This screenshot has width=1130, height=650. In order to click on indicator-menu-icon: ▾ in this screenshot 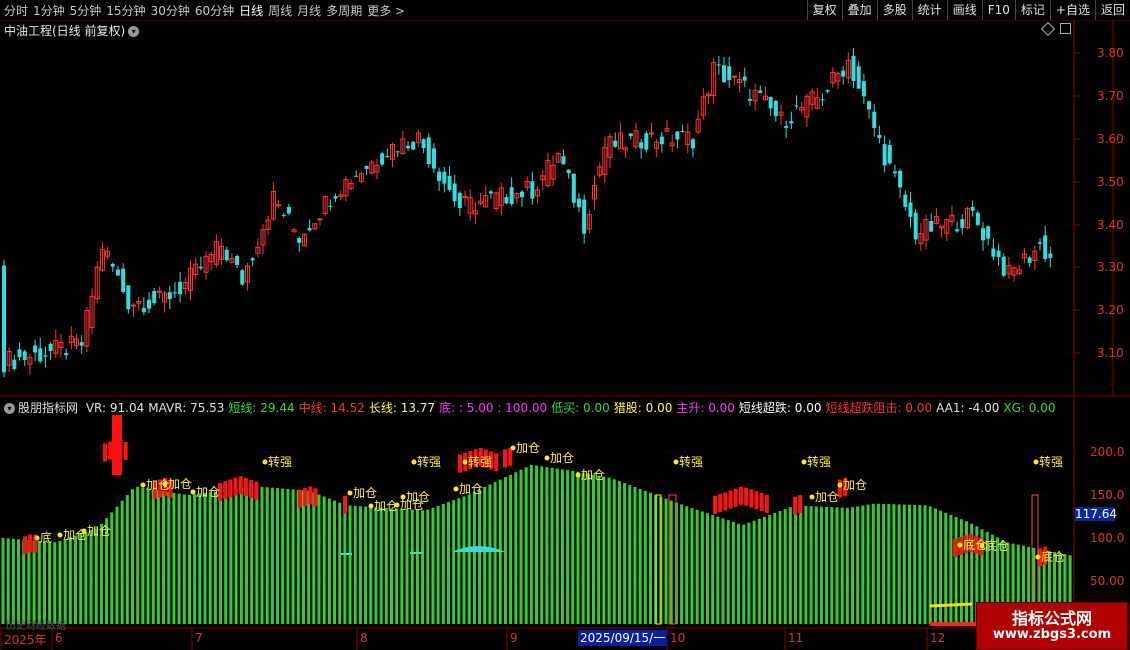, I will do `click(9, 408)`.